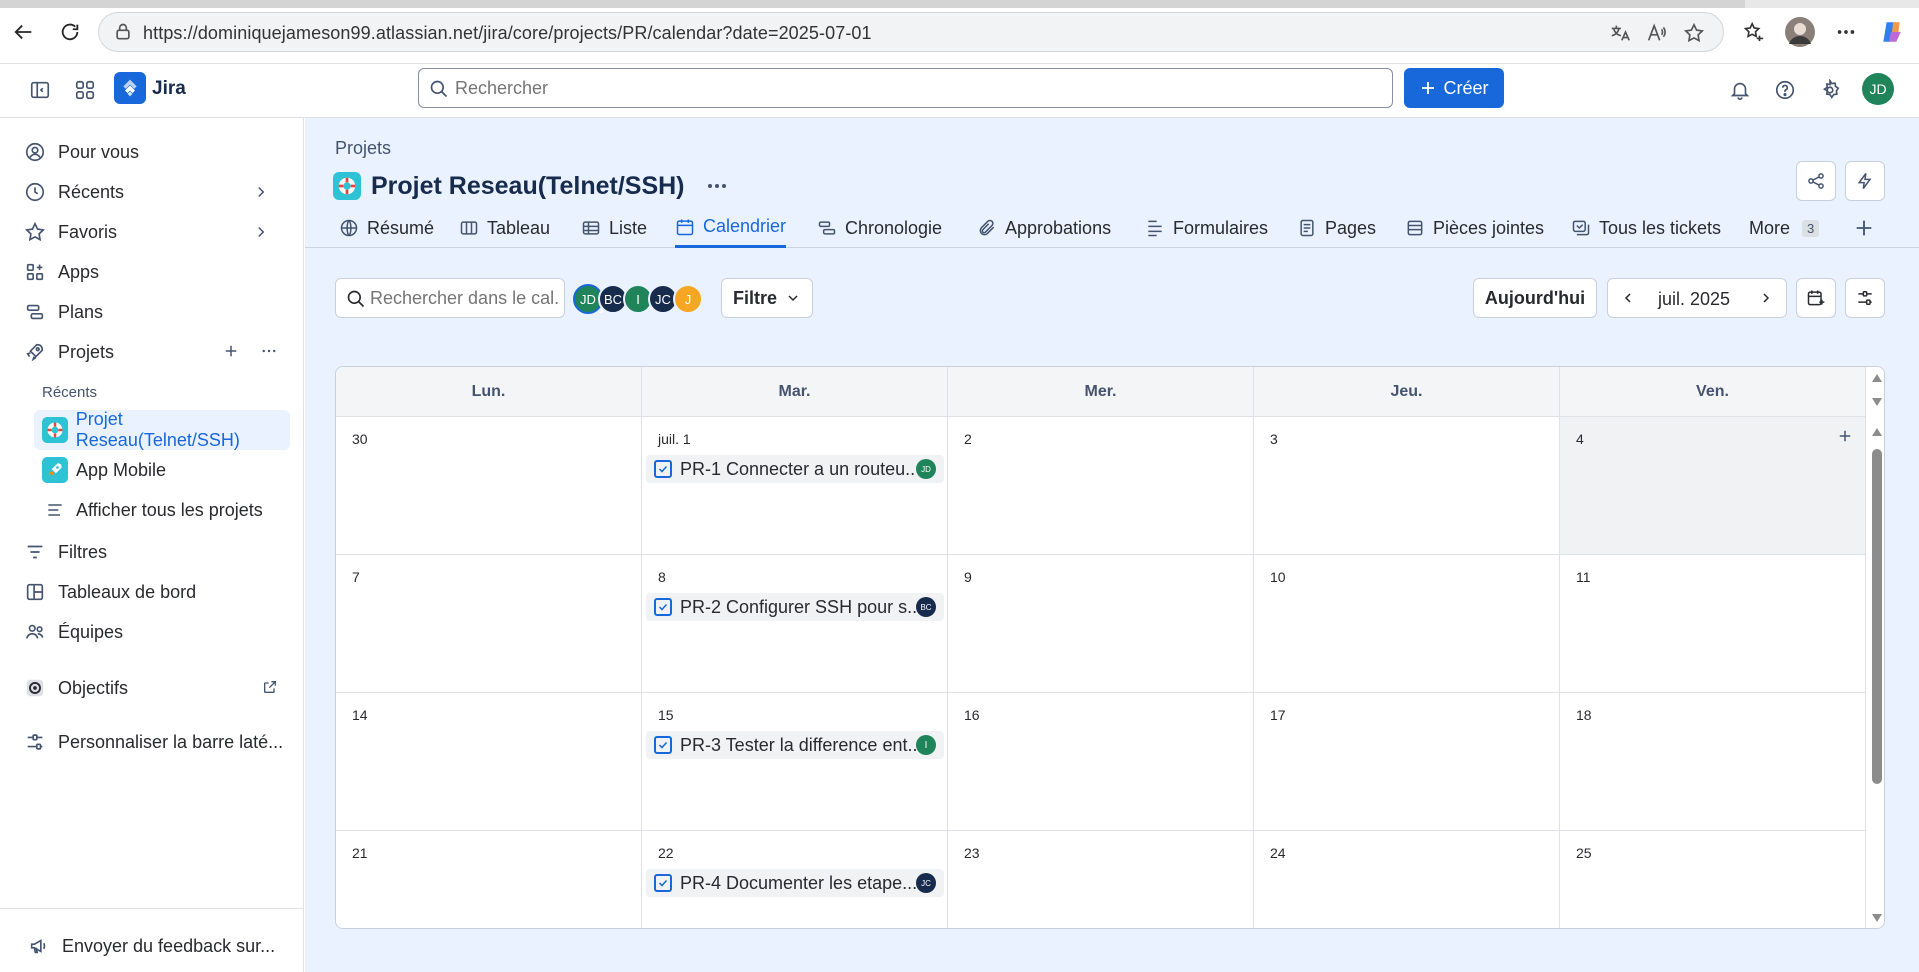  I want to click on user-avatar: JD, so click(1878, 89).